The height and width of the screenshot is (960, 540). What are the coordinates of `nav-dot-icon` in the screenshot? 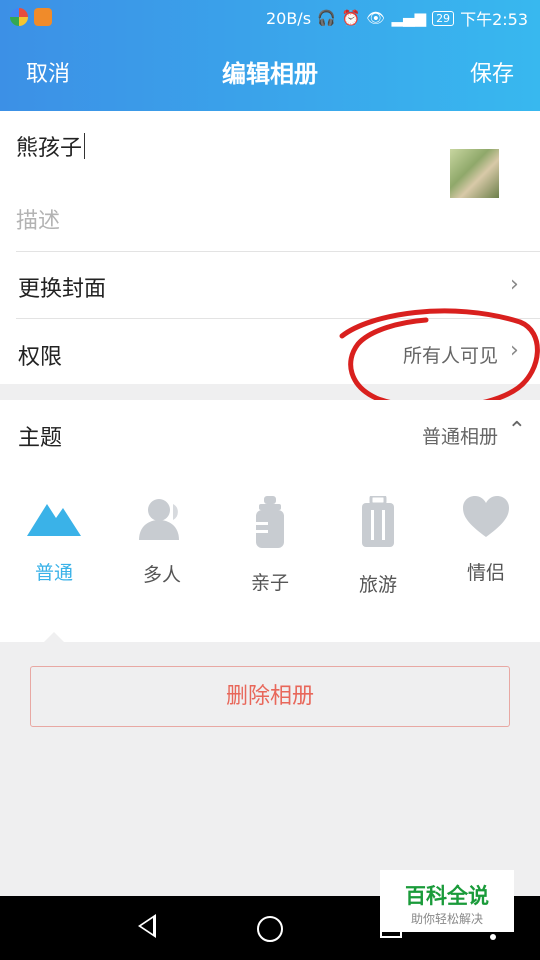 It's located at (493, 937).